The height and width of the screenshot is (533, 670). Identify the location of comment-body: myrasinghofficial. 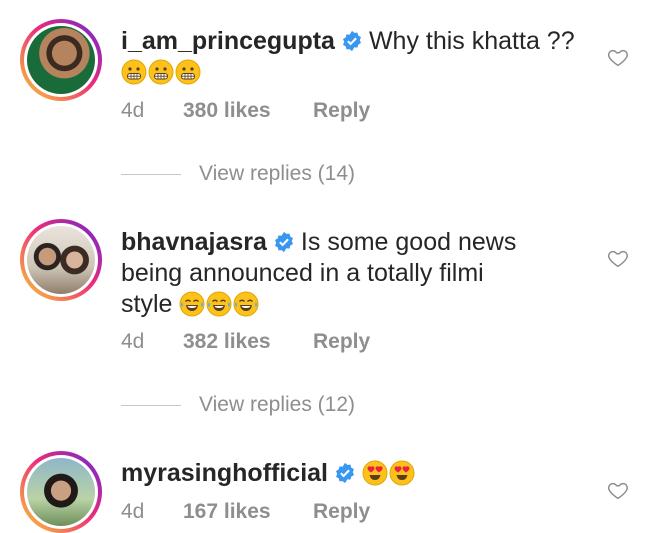
(356, 473).